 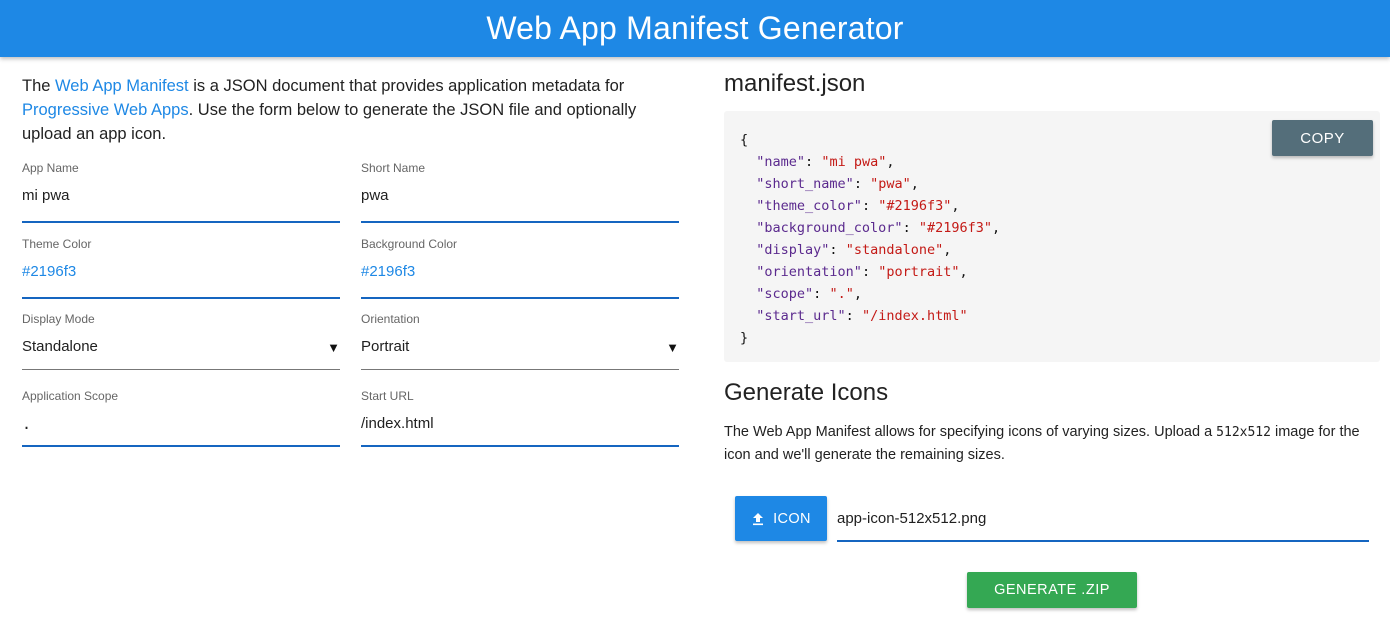 I want to click on upload-icon-button: ICON, so click(x=781, y=518).